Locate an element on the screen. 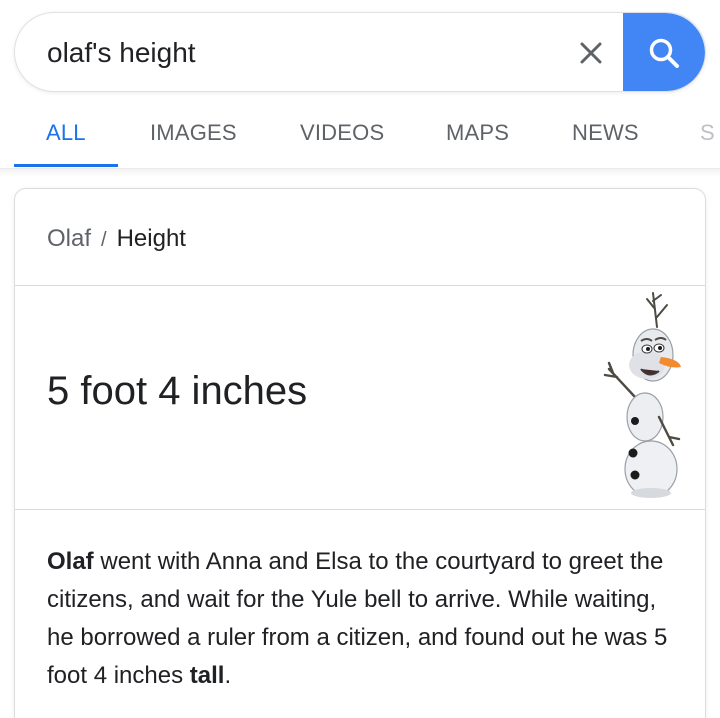  search-input is located at coordinates (297, 53).